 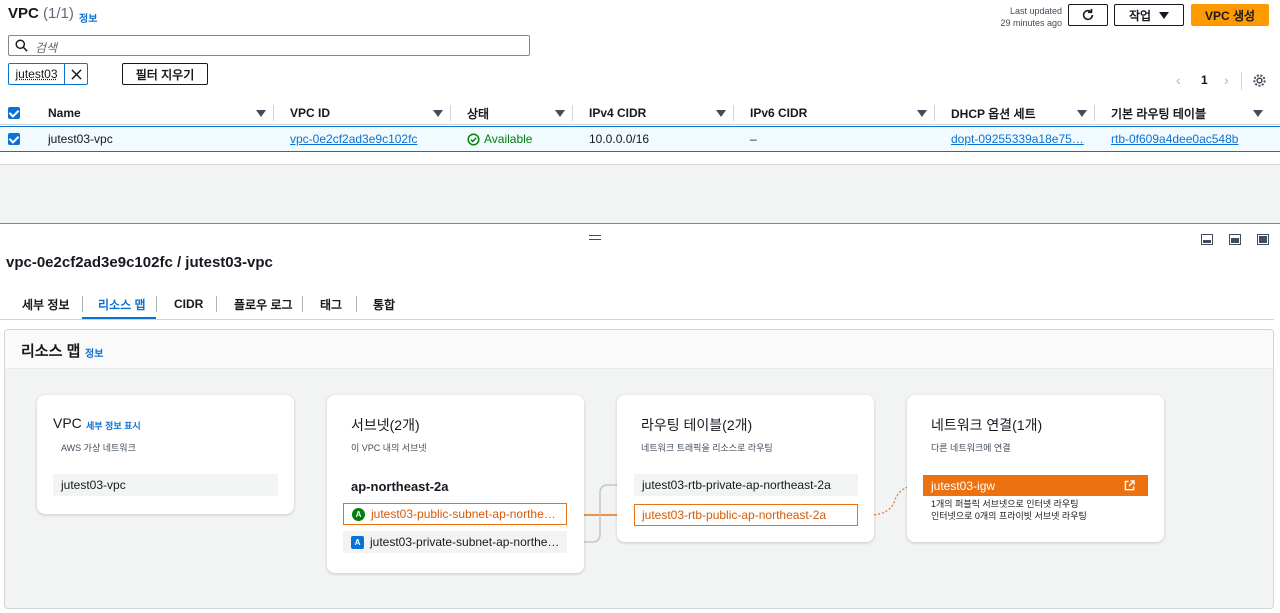 What do you see at coordinates (1129, 485) in the screenshot?
I see `external-link-icon` at bounding box center [1129, 485].